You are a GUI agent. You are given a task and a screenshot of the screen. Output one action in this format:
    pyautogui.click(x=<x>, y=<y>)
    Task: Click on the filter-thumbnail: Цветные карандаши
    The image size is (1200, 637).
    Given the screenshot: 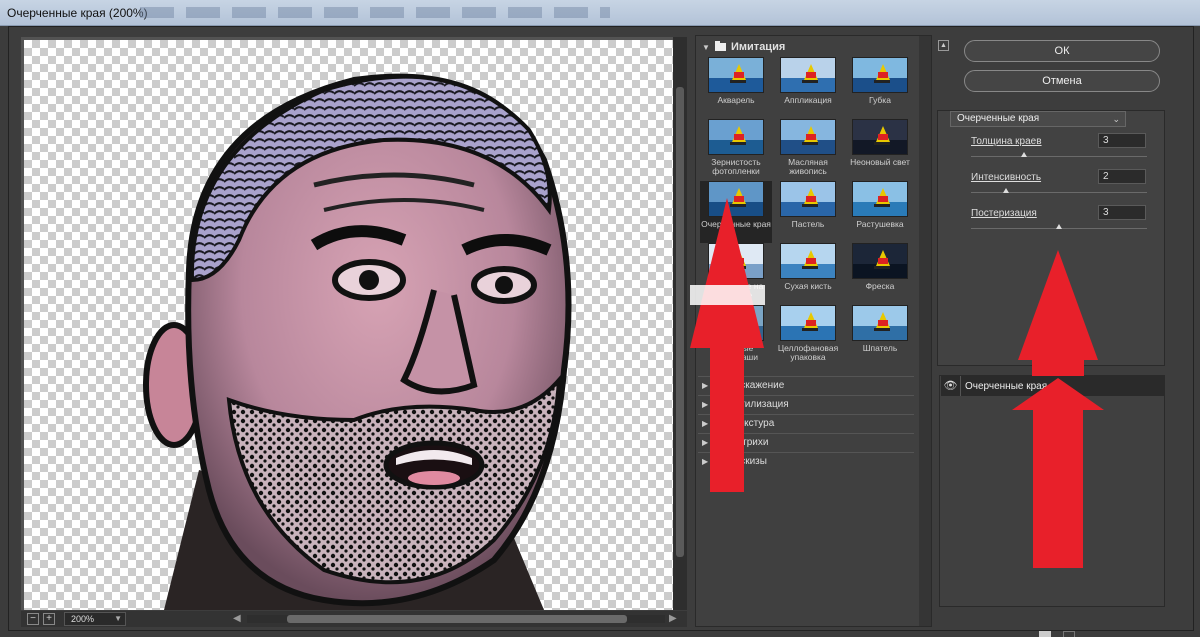 What is the action you would take?
    pyautogui.click(x=736, y=336)
    